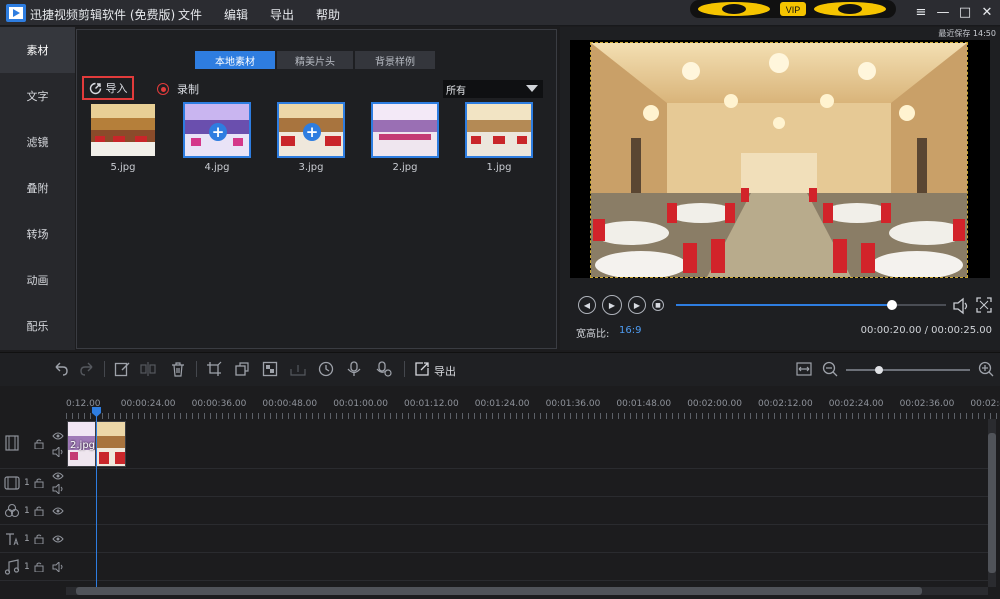 The height and width of the screenshot is (599, 1000). I want to click on sidebar-item-overlay: 叠附, so click(37, 188).